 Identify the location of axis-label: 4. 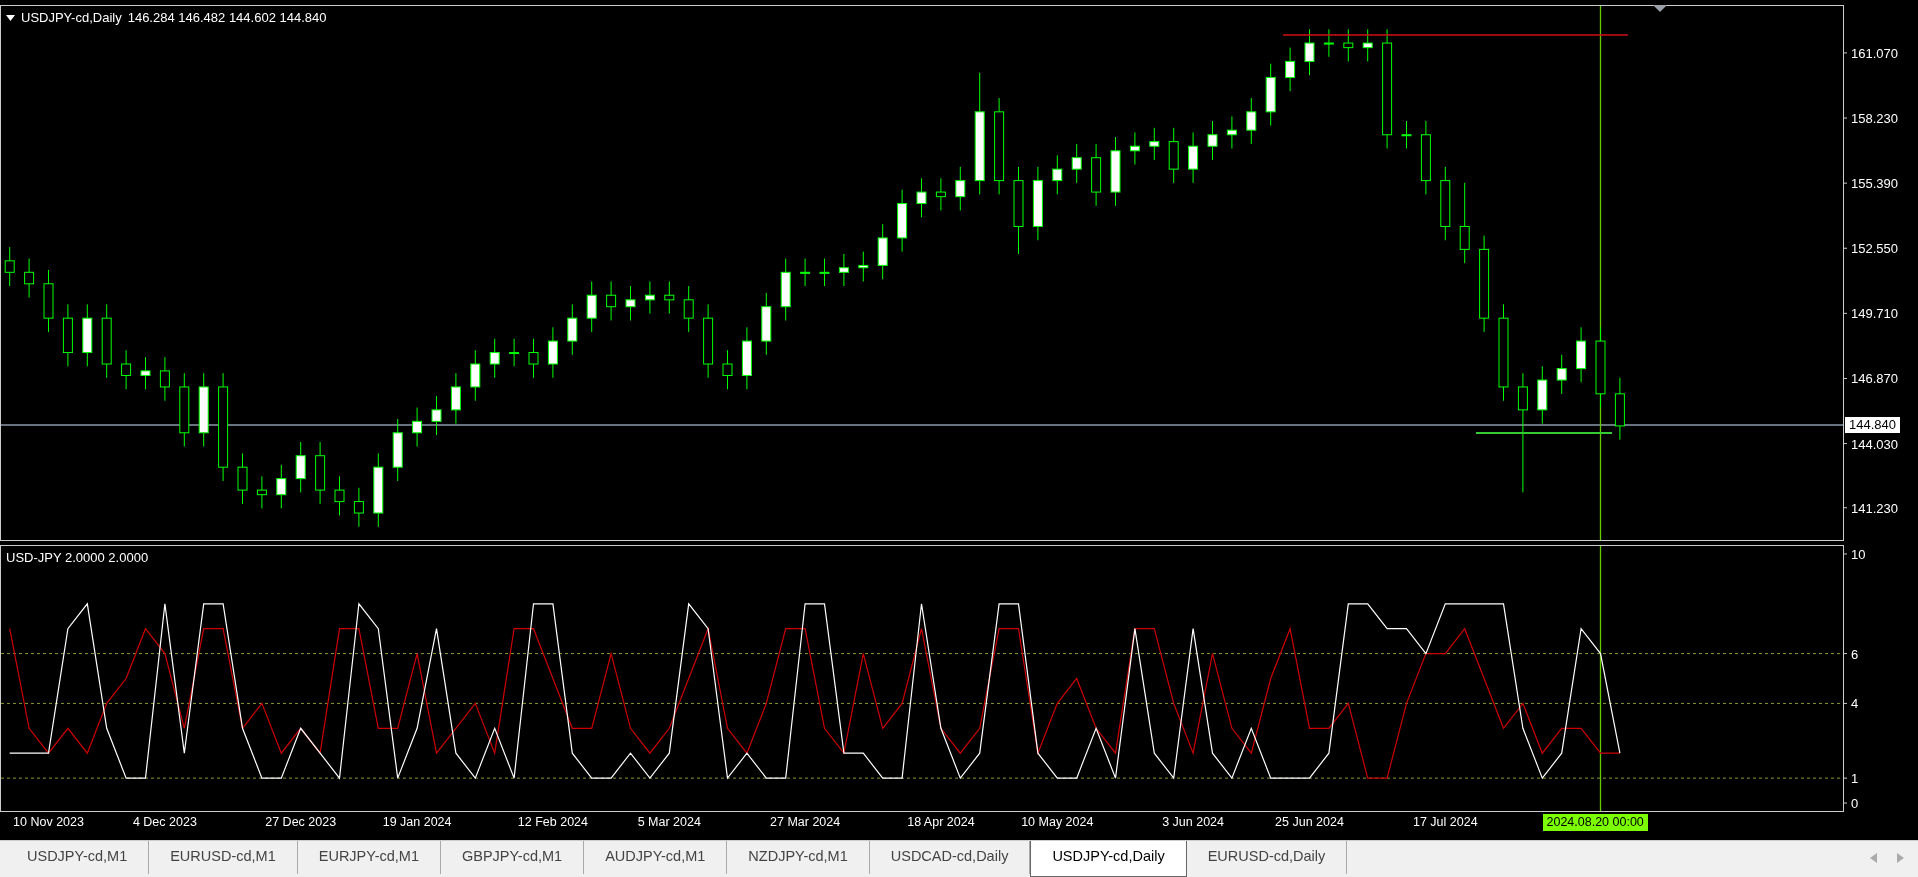
(1855, 704).